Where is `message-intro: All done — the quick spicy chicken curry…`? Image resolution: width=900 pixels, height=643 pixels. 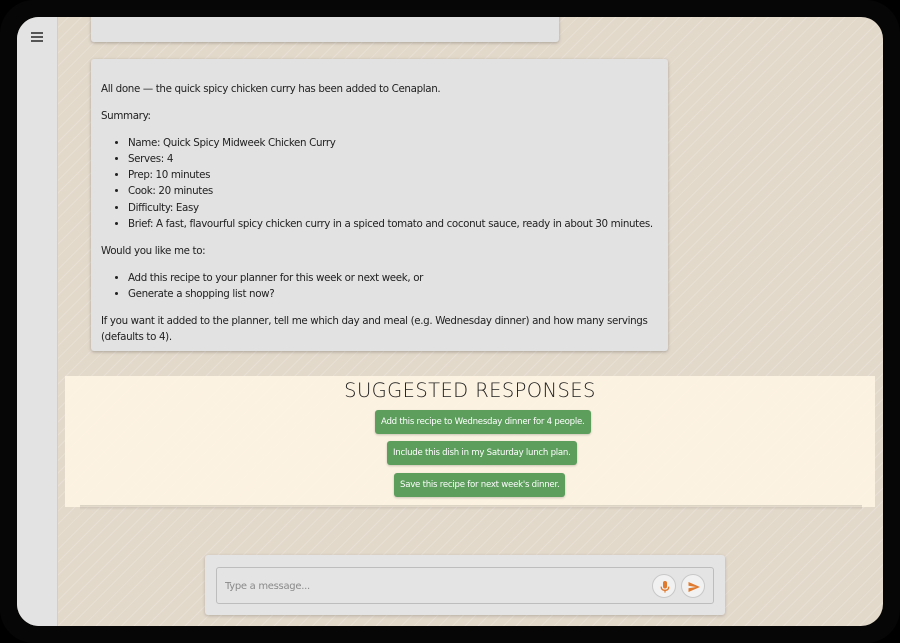
message-intro: All done — the quick spicy chicken curry… is located at coordinates (271, 89).